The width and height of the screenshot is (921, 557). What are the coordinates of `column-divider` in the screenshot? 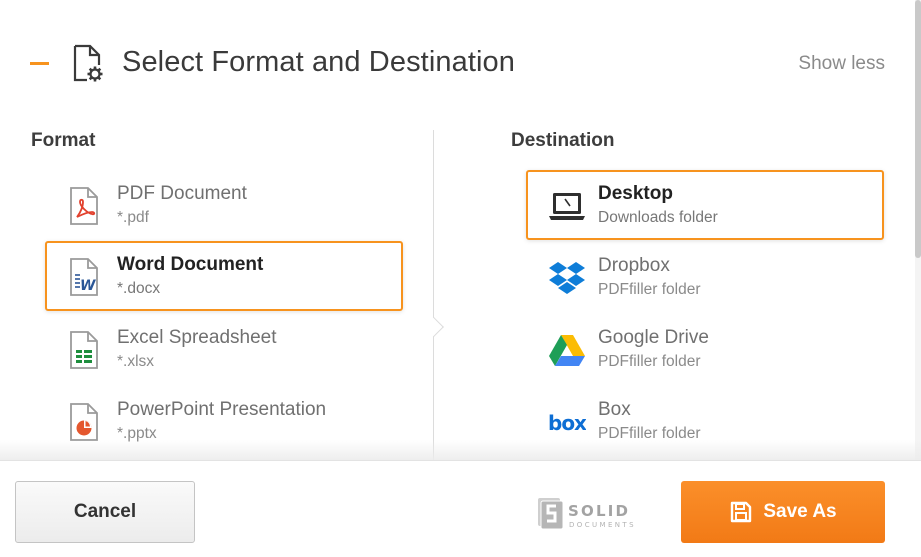 It's located at (433, 295).